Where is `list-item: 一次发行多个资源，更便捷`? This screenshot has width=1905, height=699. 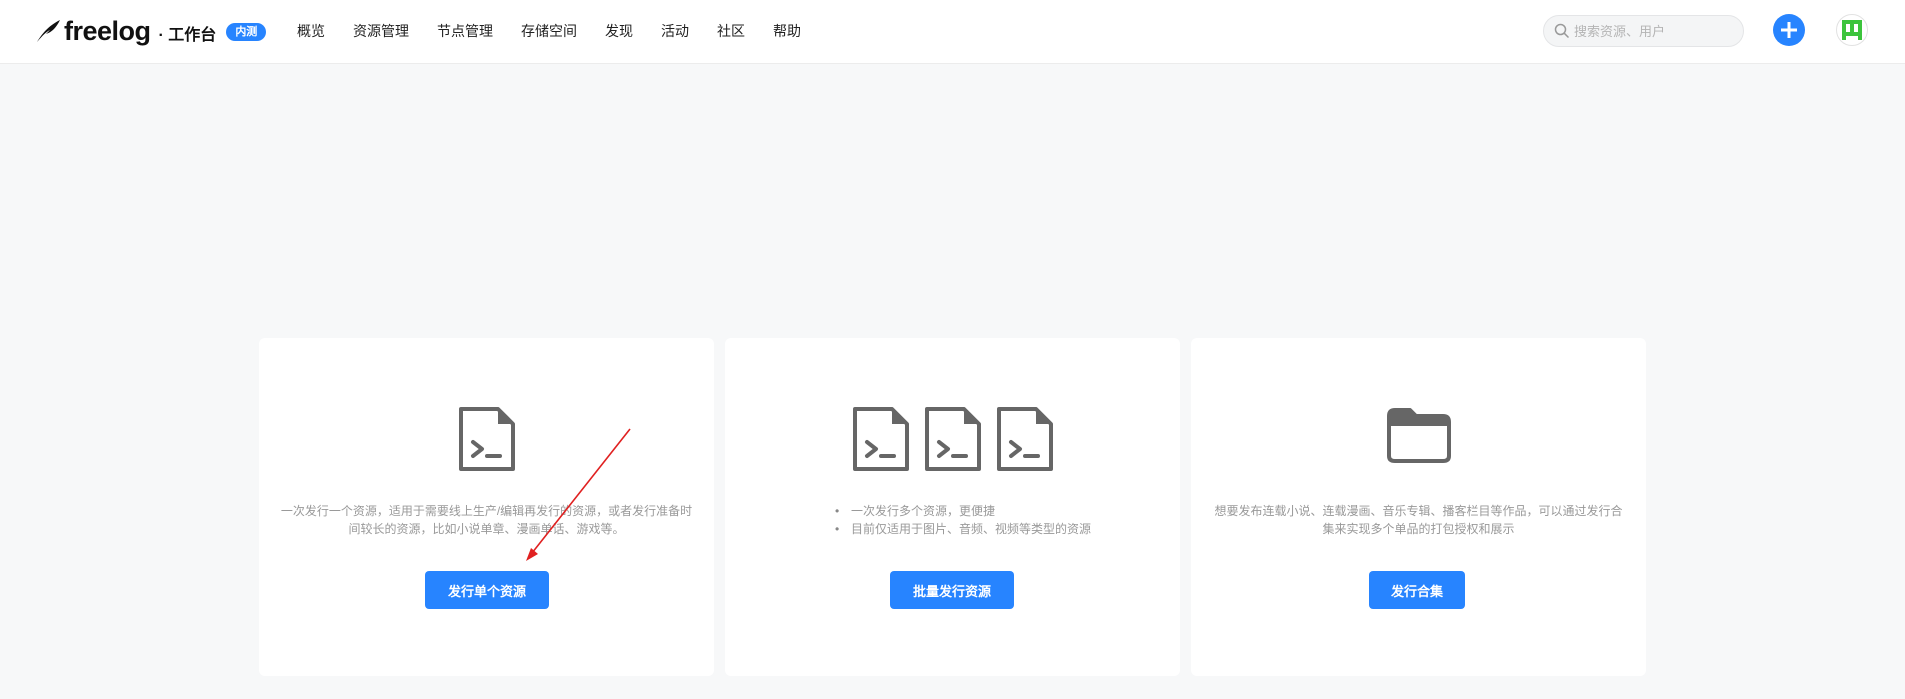
list-item: 一次发行多个资源，更便捷 is located at coordinates (997, 511).